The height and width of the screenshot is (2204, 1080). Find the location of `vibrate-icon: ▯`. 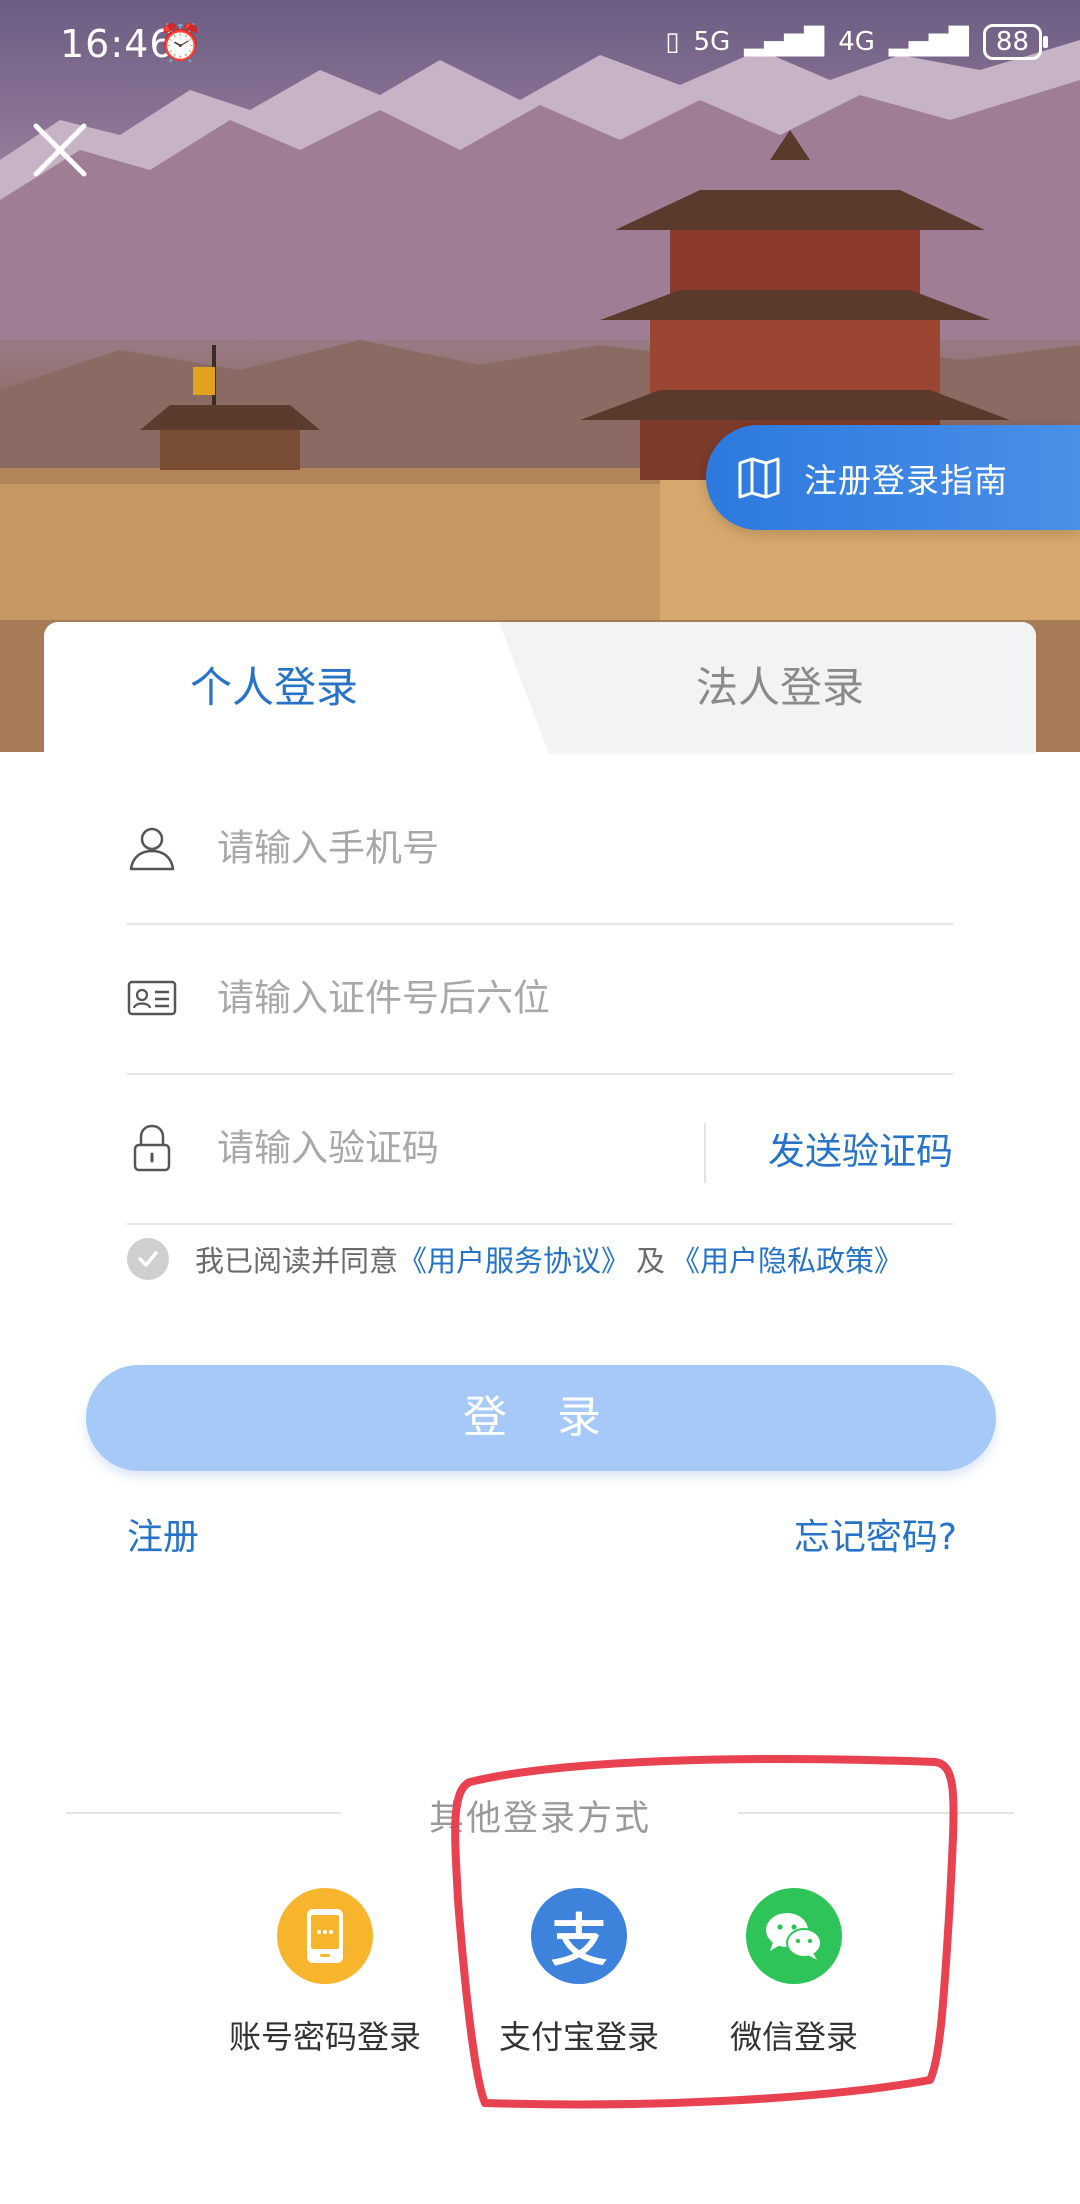

vibrate-icon: ▯ is located at coordinates (672, 42).